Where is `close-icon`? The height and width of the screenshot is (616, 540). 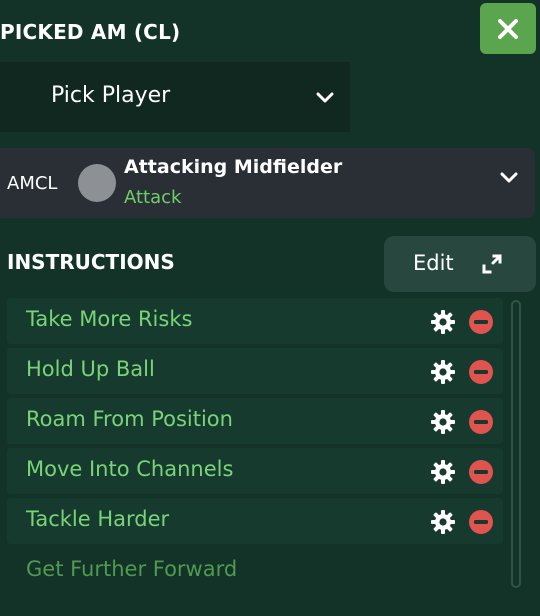 close-icon is located at coordinates (508, 28).